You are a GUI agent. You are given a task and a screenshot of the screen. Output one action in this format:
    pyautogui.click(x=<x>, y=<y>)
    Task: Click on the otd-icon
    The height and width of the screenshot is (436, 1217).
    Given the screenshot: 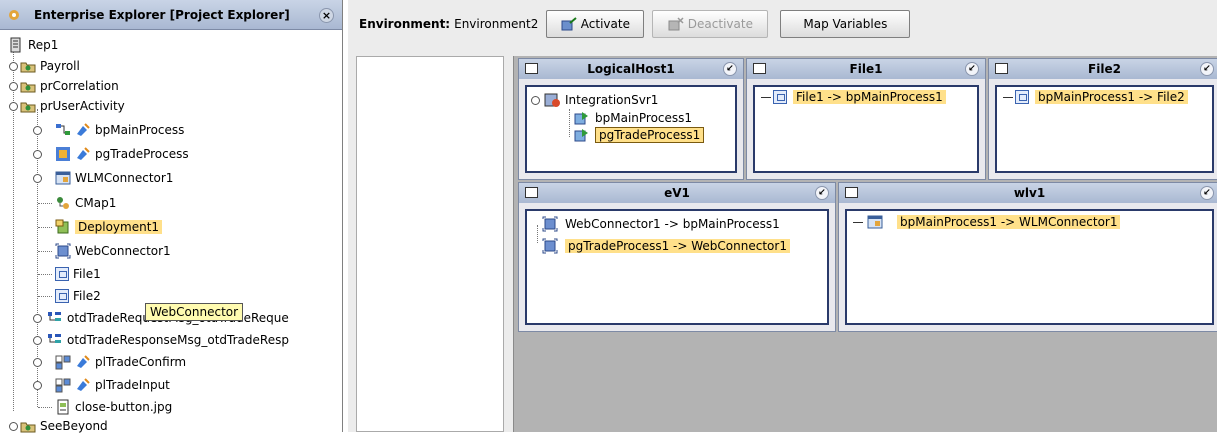 What is the action you would take?
    pyautogui.click(x=54, y=338)
    